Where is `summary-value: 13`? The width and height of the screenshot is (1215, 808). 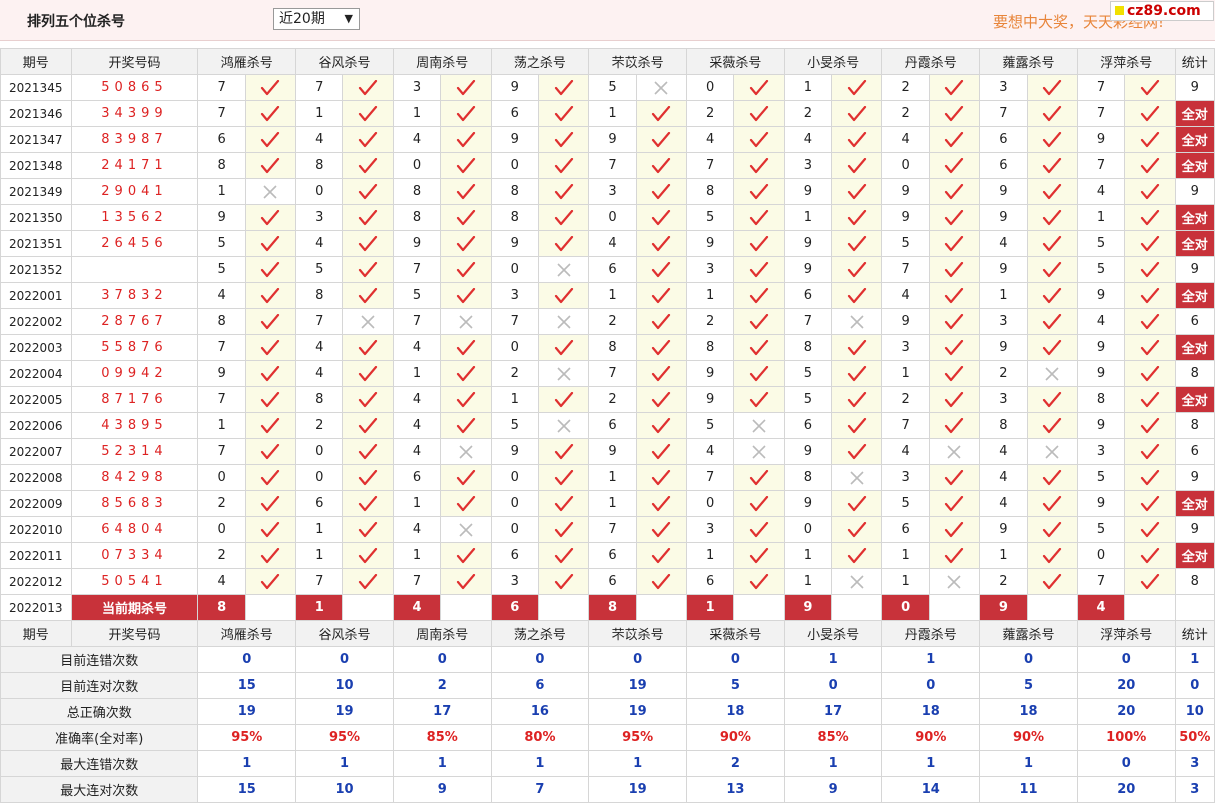 summary-value: 13 is located at coordinates (735, 789).